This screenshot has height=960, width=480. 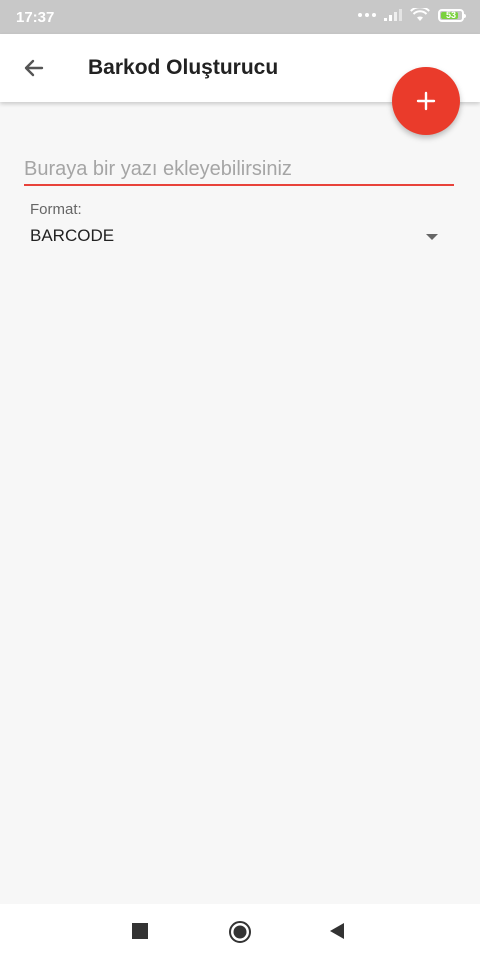 What do you see at coordinates (240, 237) in the screenshot?
I see `format-dropdown: BARCODE` at bounding box center [240, 237].